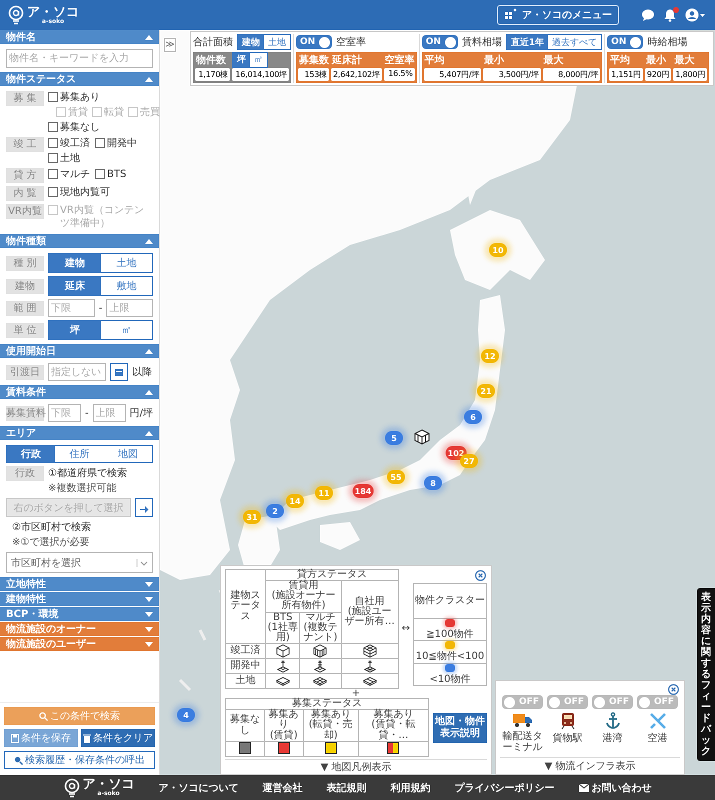 The image size is (715, 800). Describe the element at coordinates (116, 174) in the screenshot. I see `checkbox-label: BTS` at that location.